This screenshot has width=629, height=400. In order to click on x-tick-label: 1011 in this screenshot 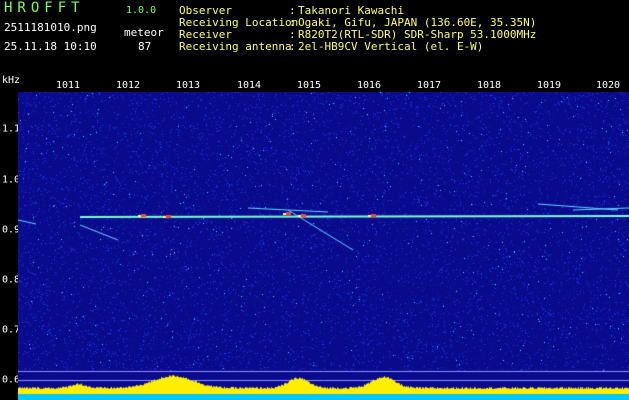, I will do `click(68, 85)`.